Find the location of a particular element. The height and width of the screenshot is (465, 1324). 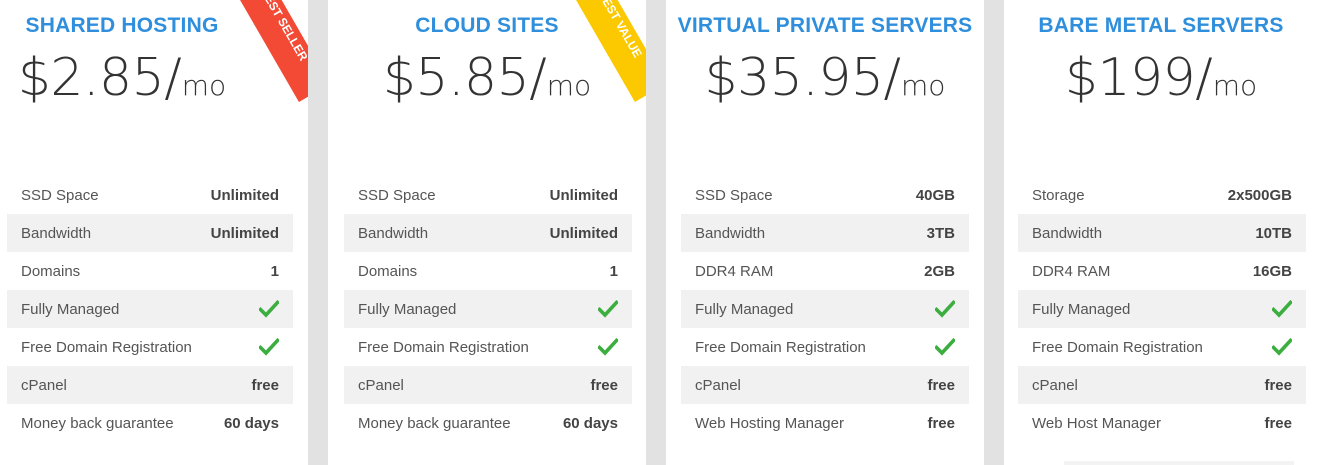

plan-price: $35.95/mo is located at coordinates (825, 78).